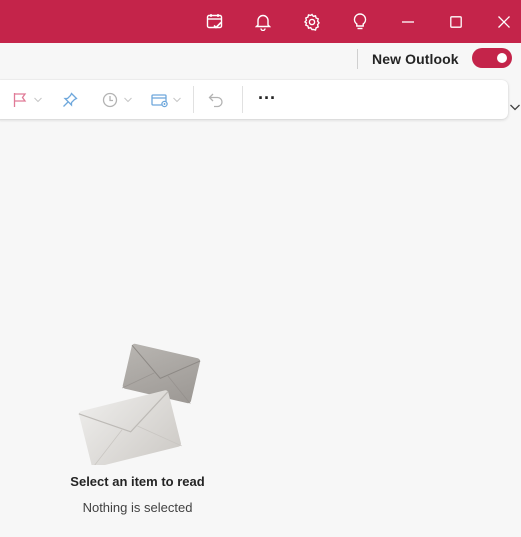  I want to click on close-button, so click(502, 21).